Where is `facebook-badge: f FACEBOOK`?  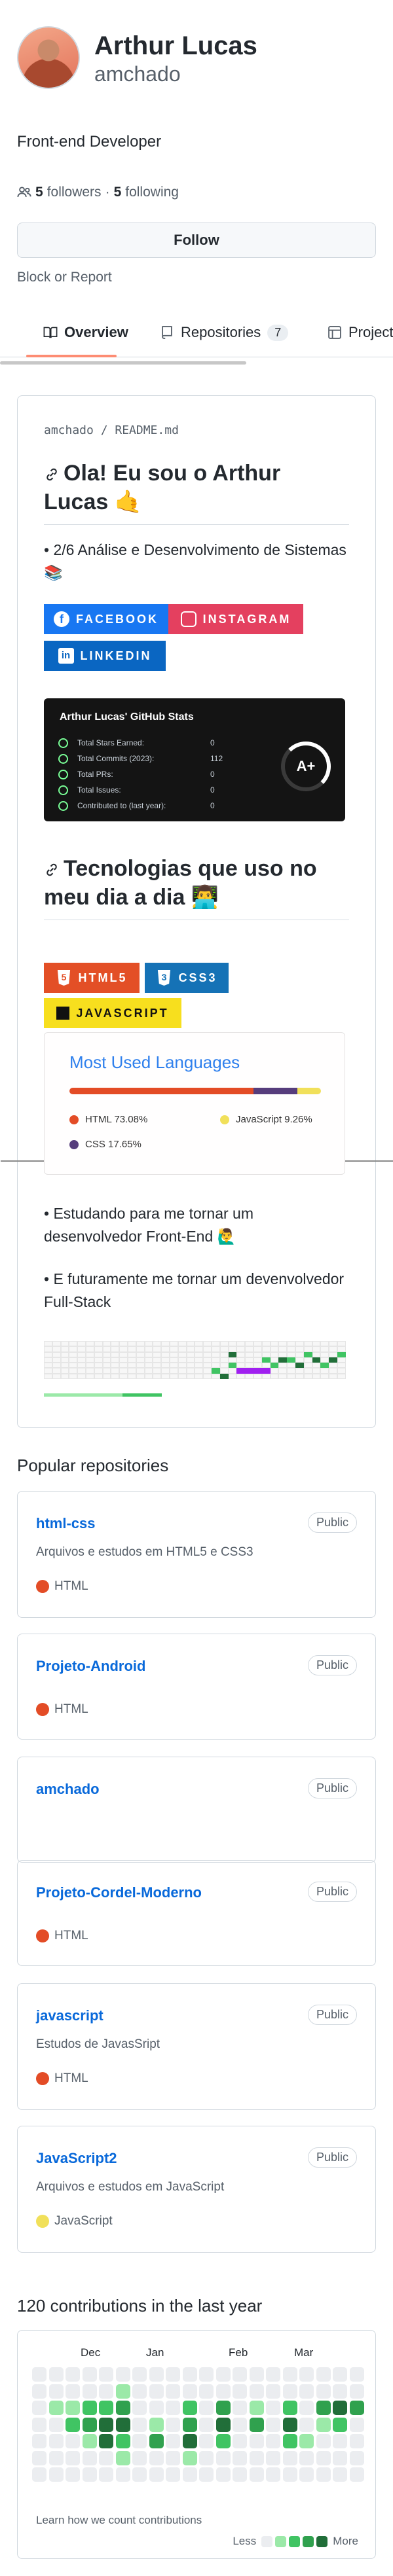
facebook-badge: f FACEBOOK is located at coordinates (106, 619).